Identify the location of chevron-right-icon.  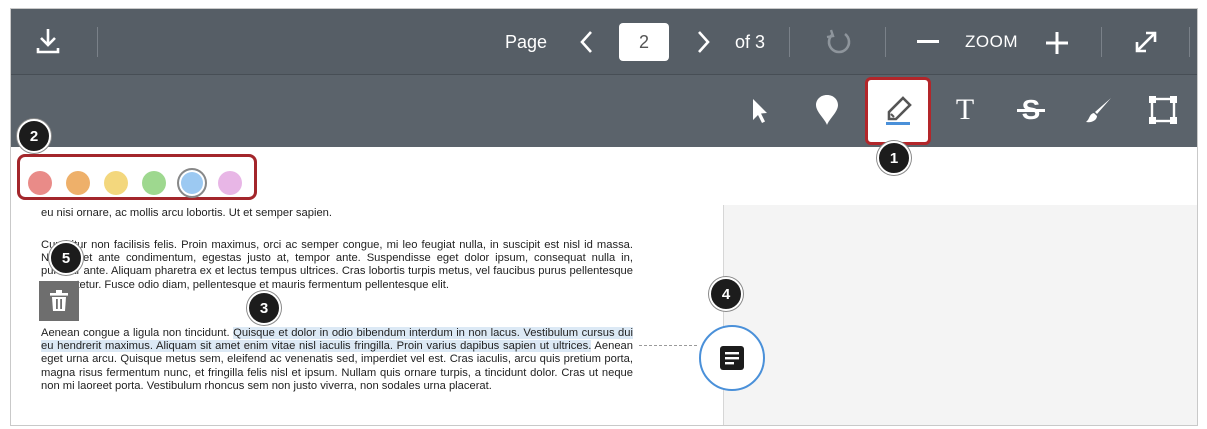
(704, 42).